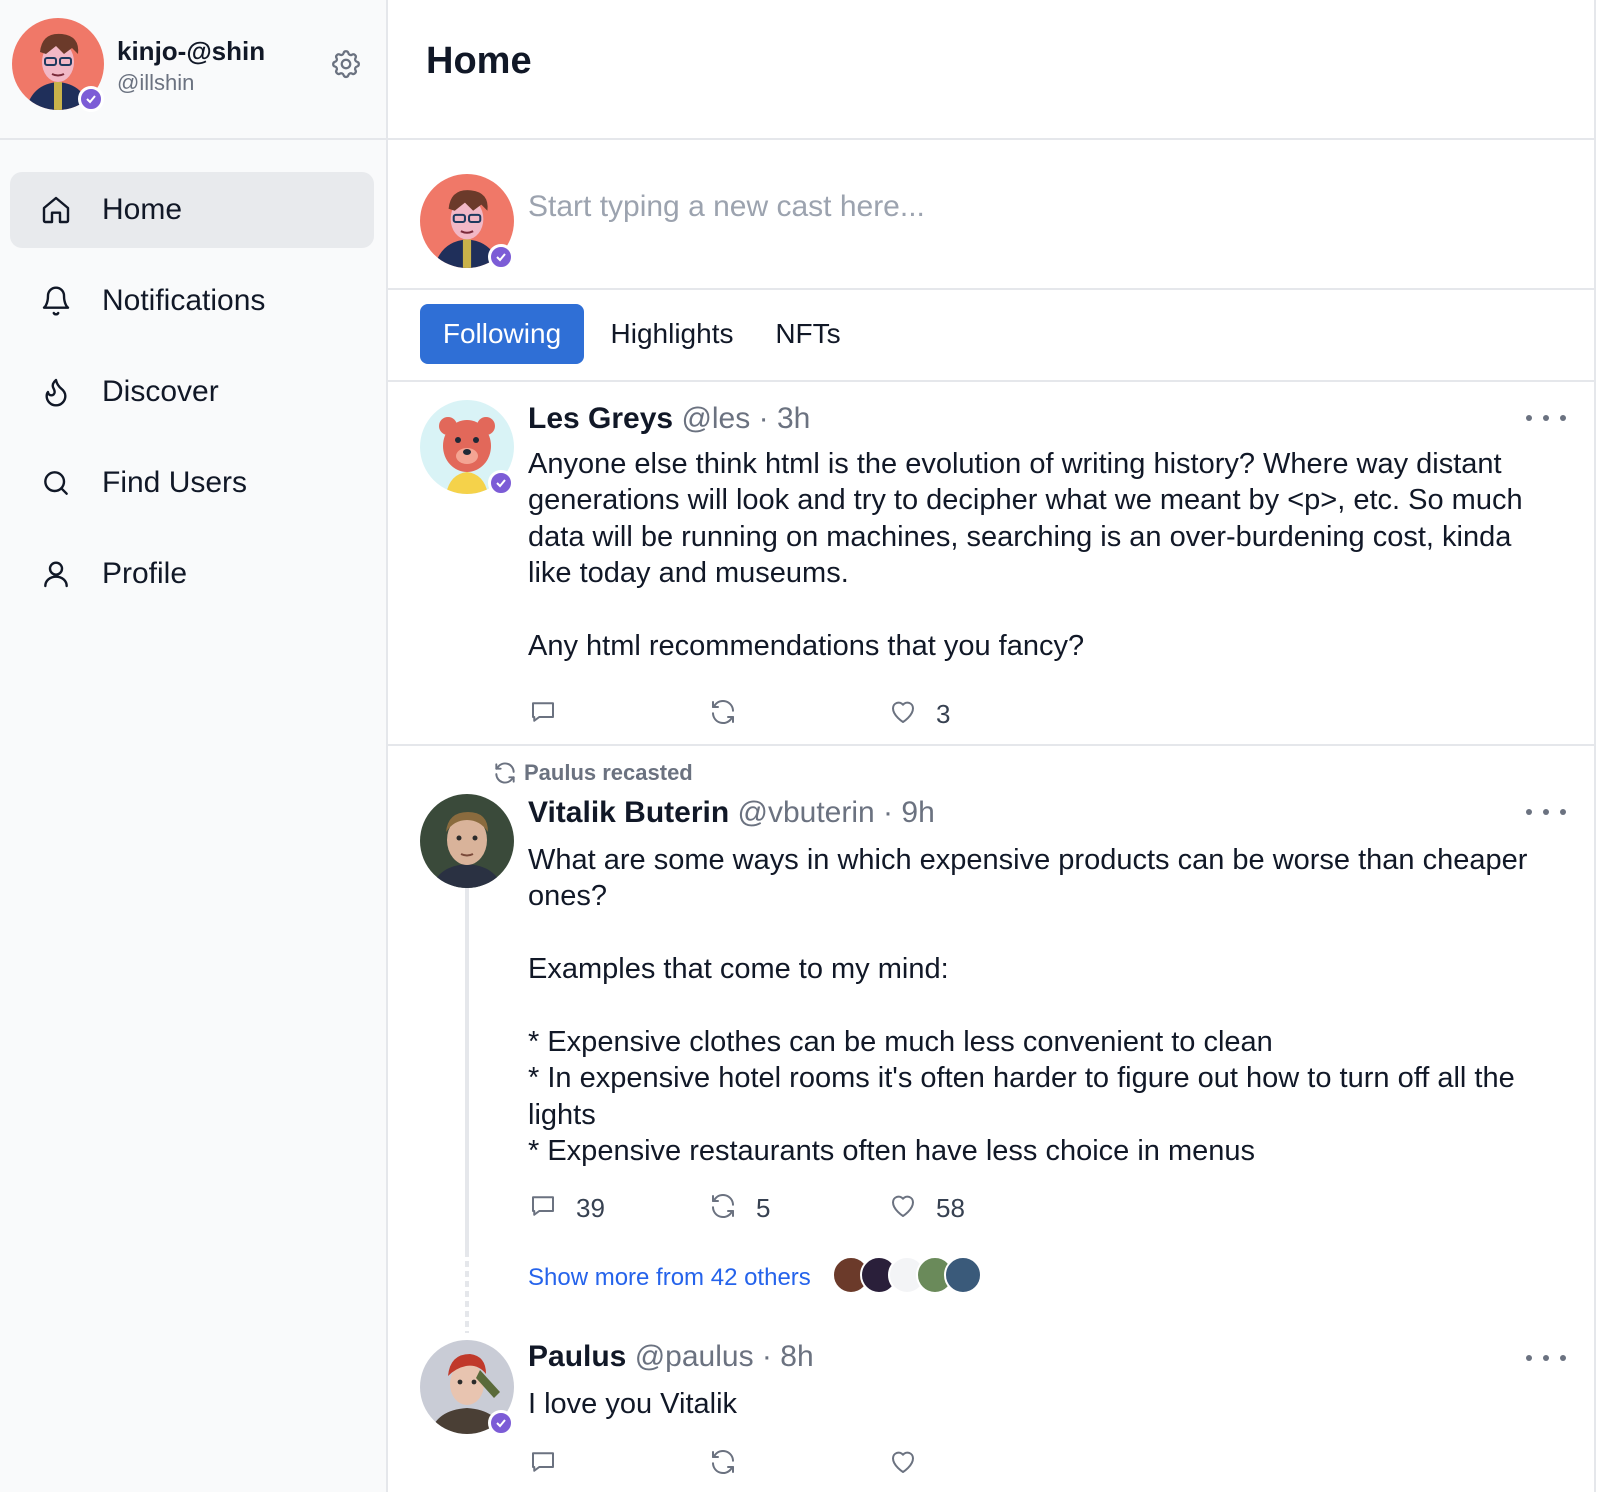  What do you see at coordinates (828, 714) in the screenshot?
I see `cast-actions: 3` at bounding box center [828, 714].